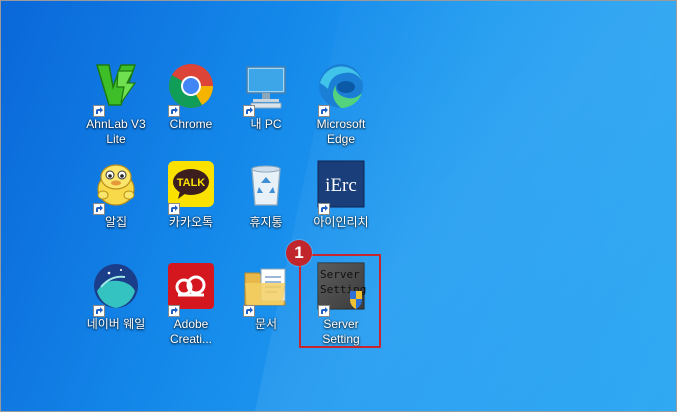  I want to click on desktop-icon-naver-whale: 네이버 웨일, so click(116, 296).